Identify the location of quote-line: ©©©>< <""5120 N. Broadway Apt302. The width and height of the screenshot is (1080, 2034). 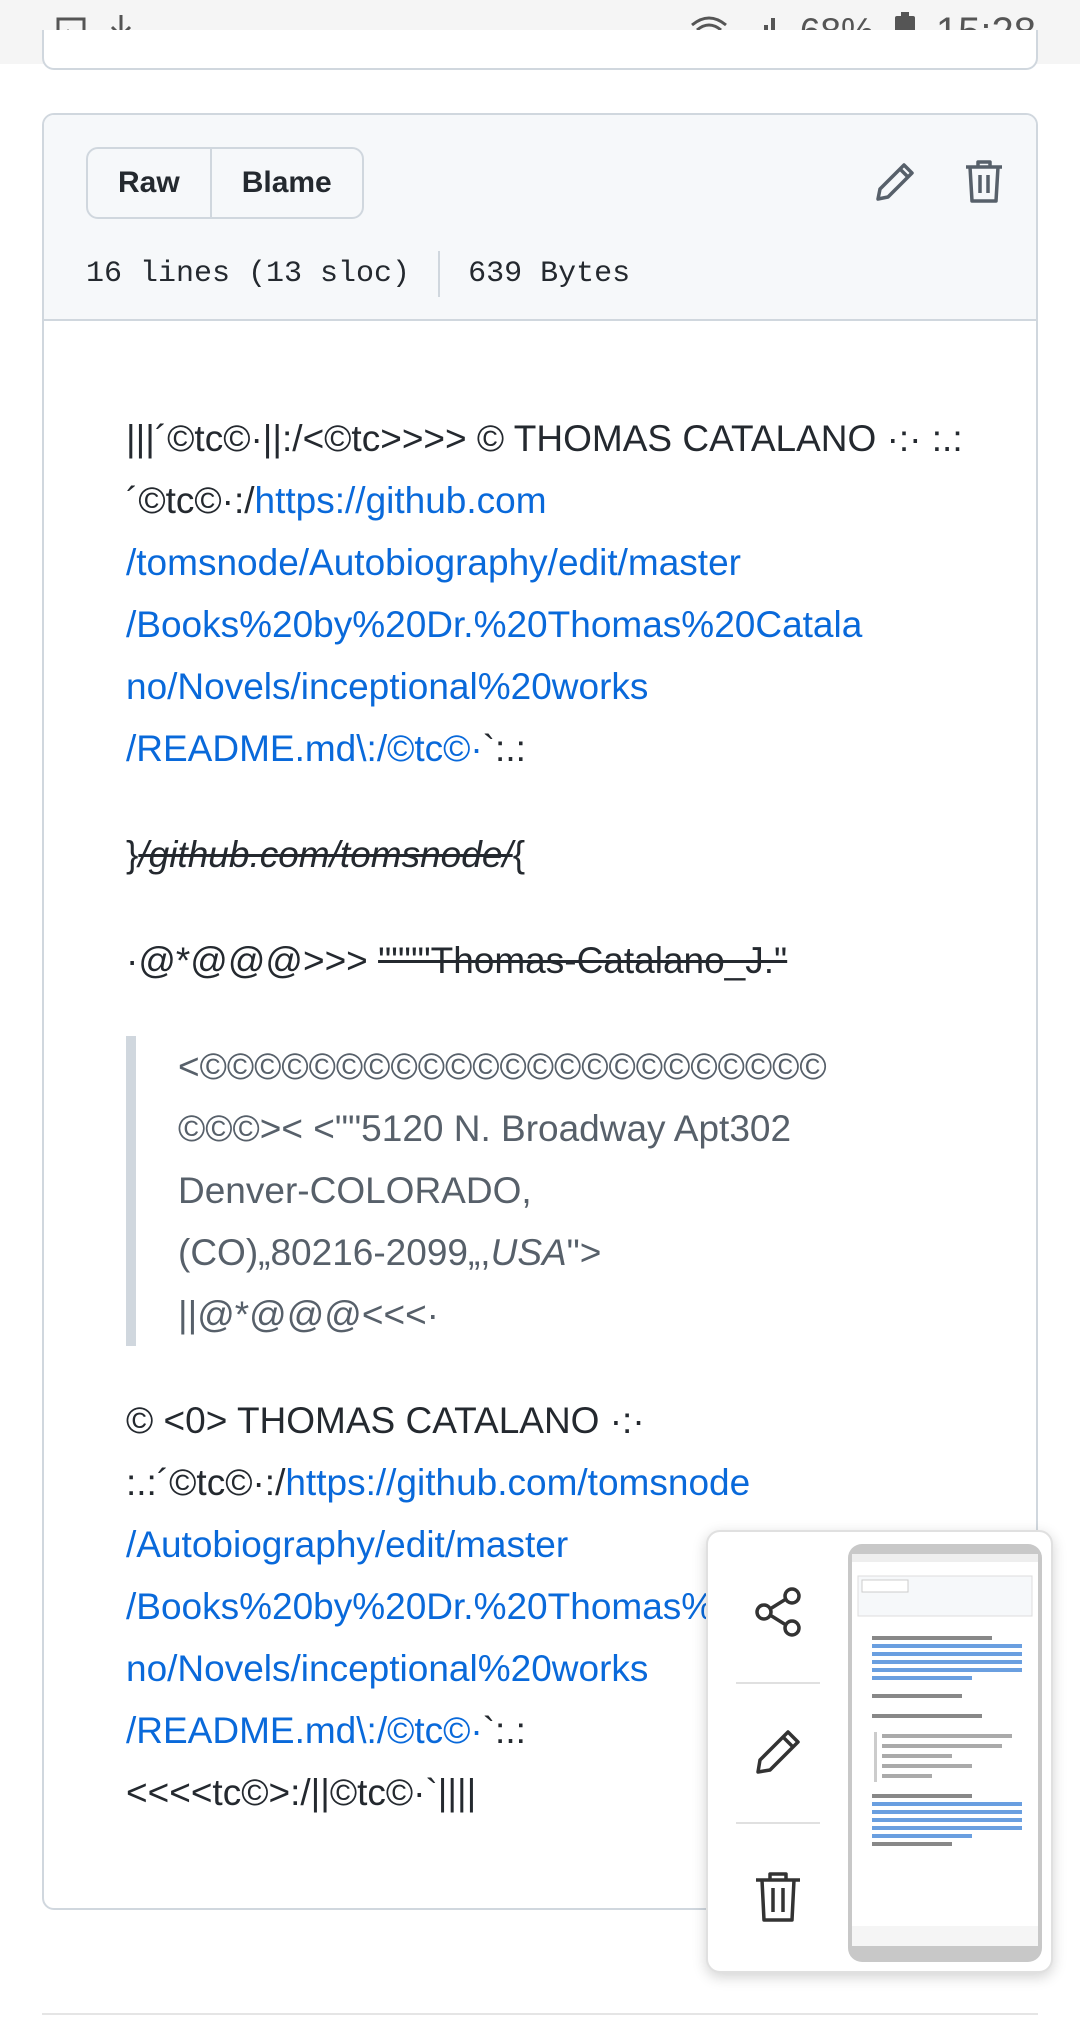
(485, 1128).